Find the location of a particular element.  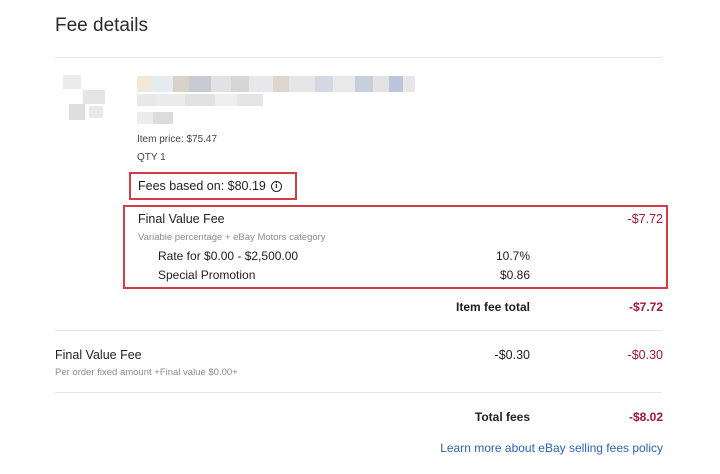

fees-based-on-label: Fees based on: $80.19 is located at coordinates (202, 186).